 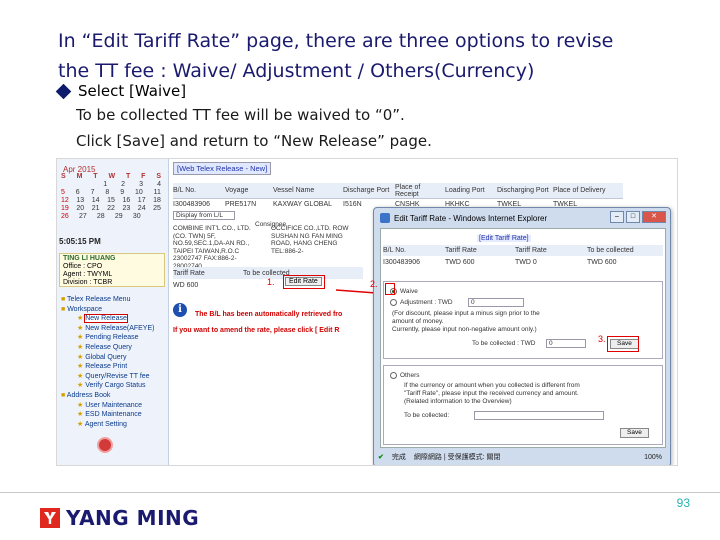 I want to click on bullet-item: Select [Waive], so click(x=121, y=91).